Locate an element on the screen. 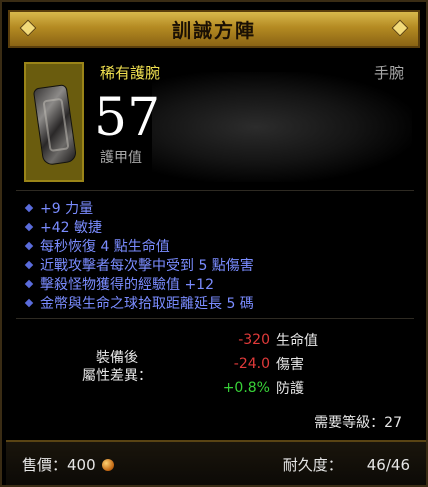  compare-label: 裝備後 屬性差異： is located at coordinates (117, 367).